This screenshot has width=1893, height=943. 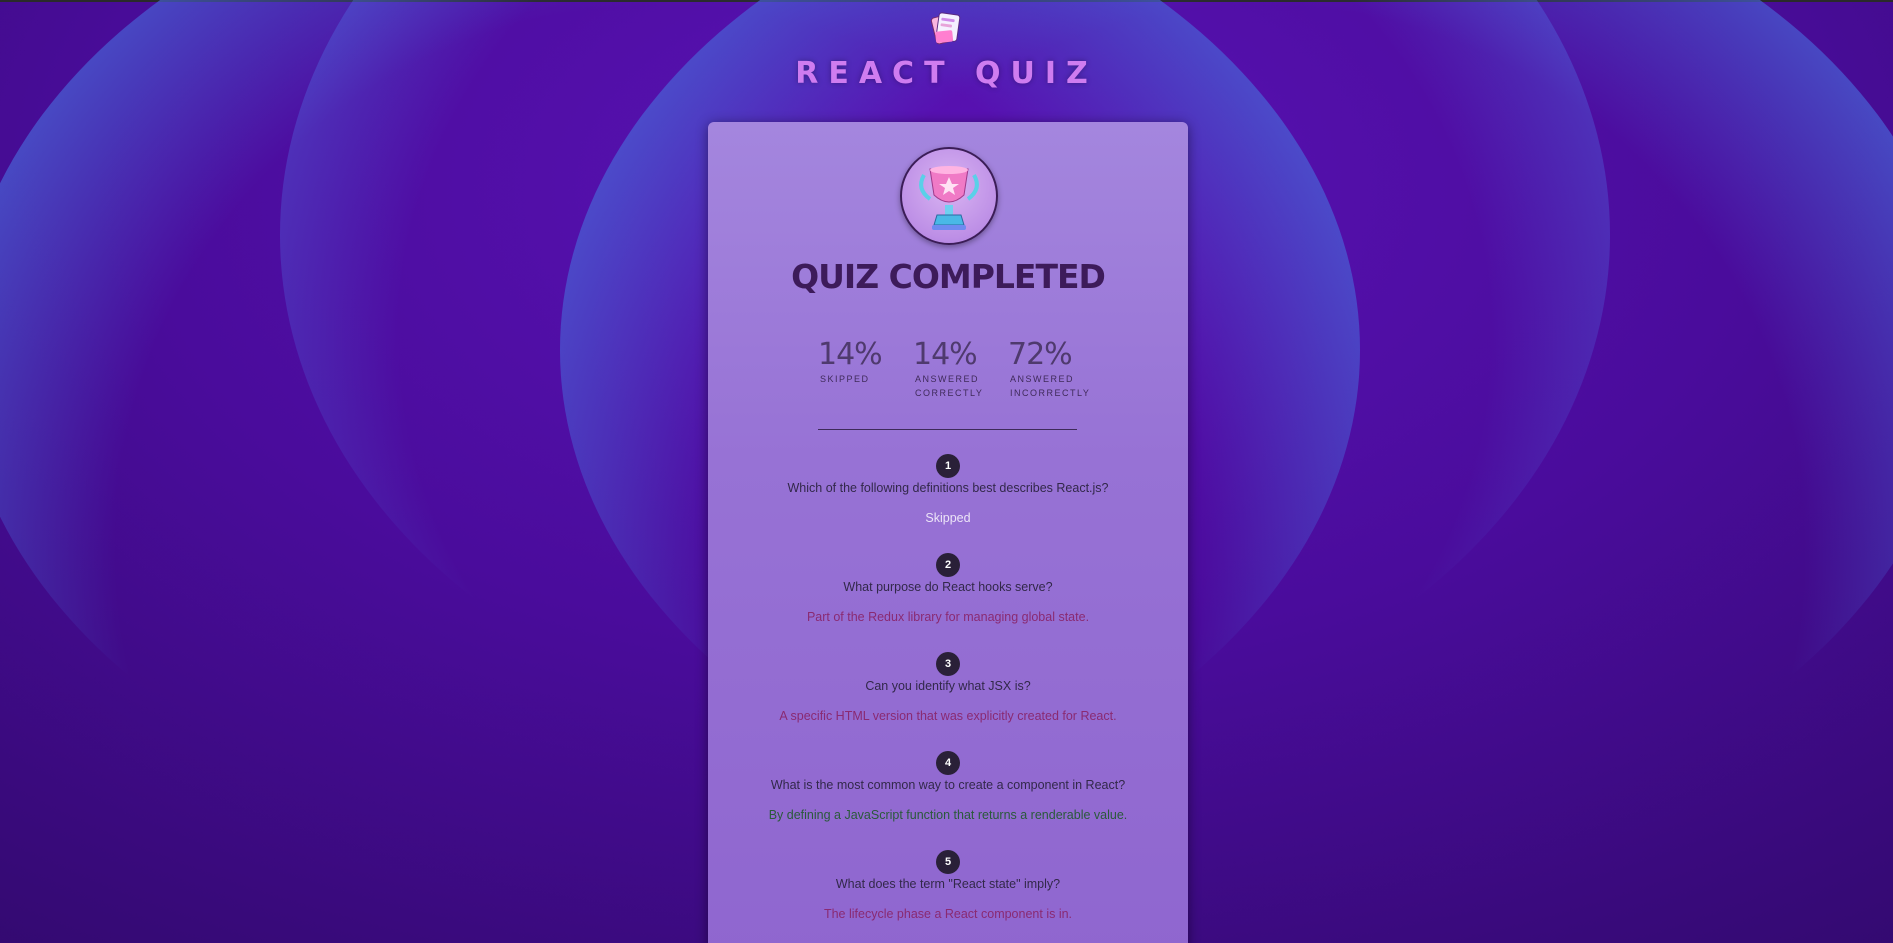 What do you see at coordinates (948, 884) in the screenshot?
I see `question-text: What does the term "React state" imply?` at bounding box center [948, 884].